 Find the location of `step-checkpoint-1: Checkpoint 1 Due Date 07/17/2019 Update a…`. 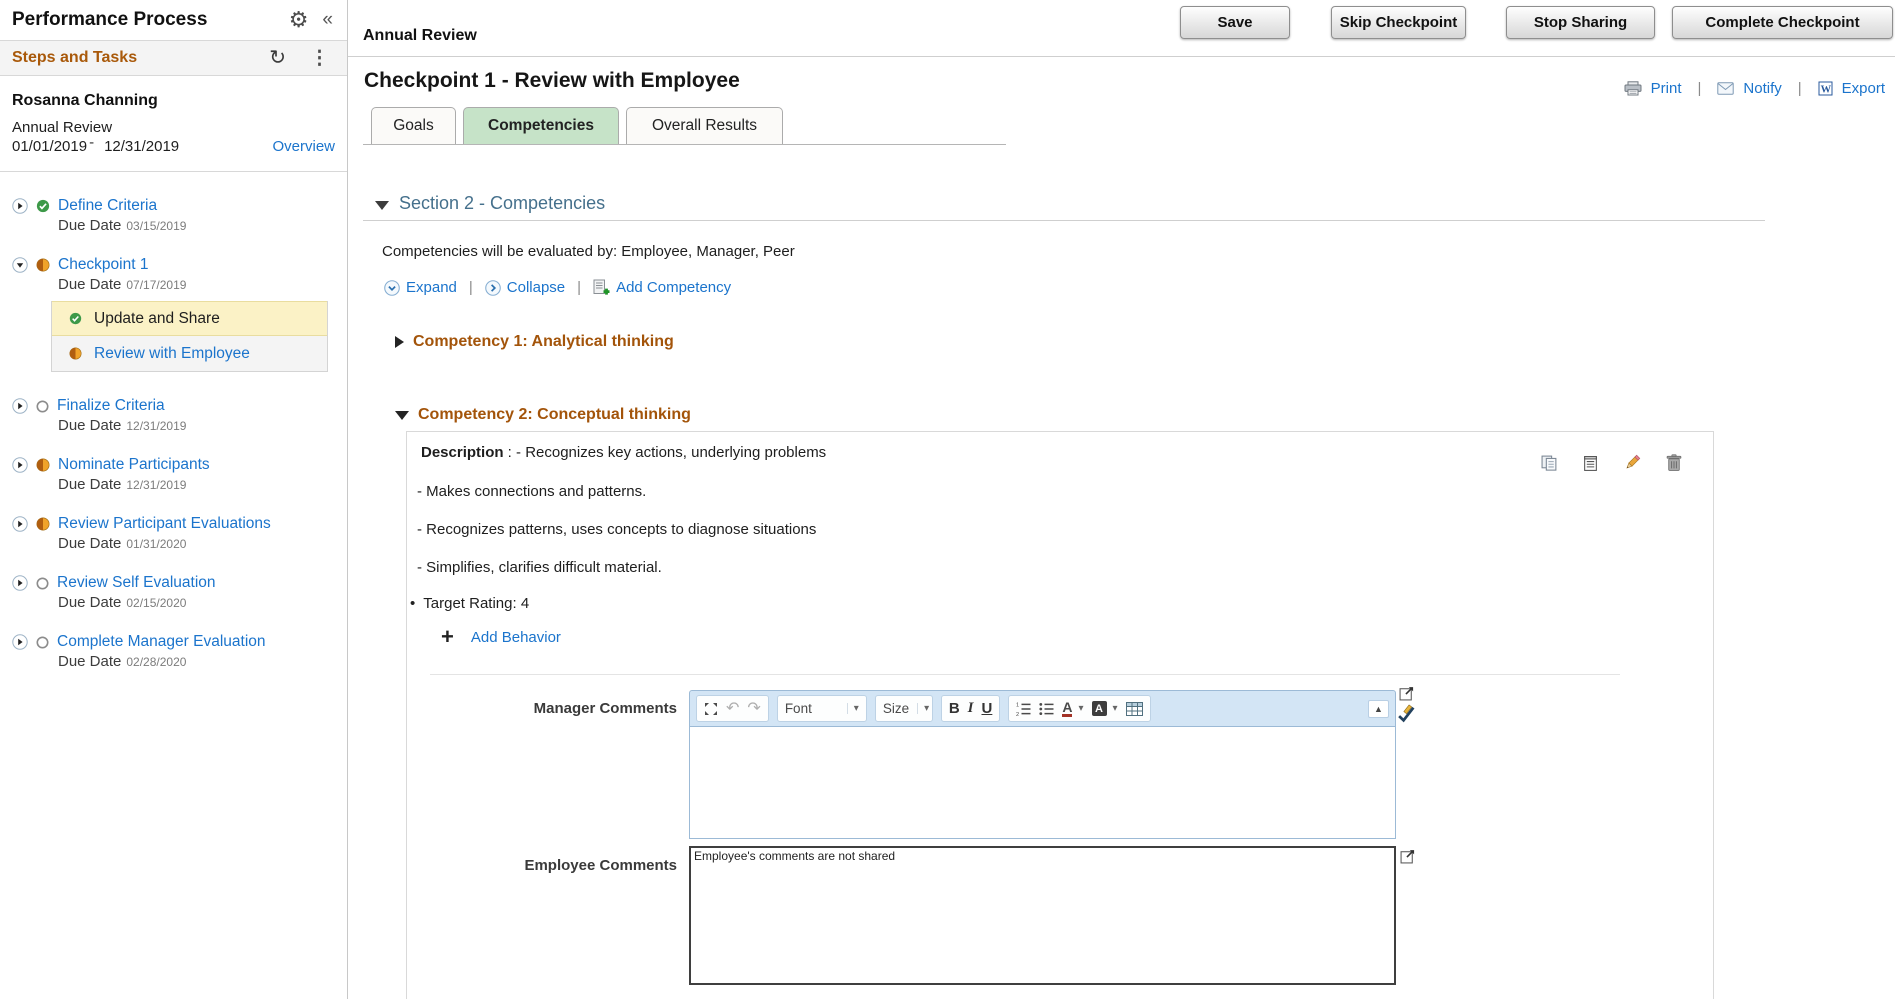

step-checkpoint-1: Checkpoint 1 Due Date 07/17/2019 Update a… is located at coordinates (179, 313).